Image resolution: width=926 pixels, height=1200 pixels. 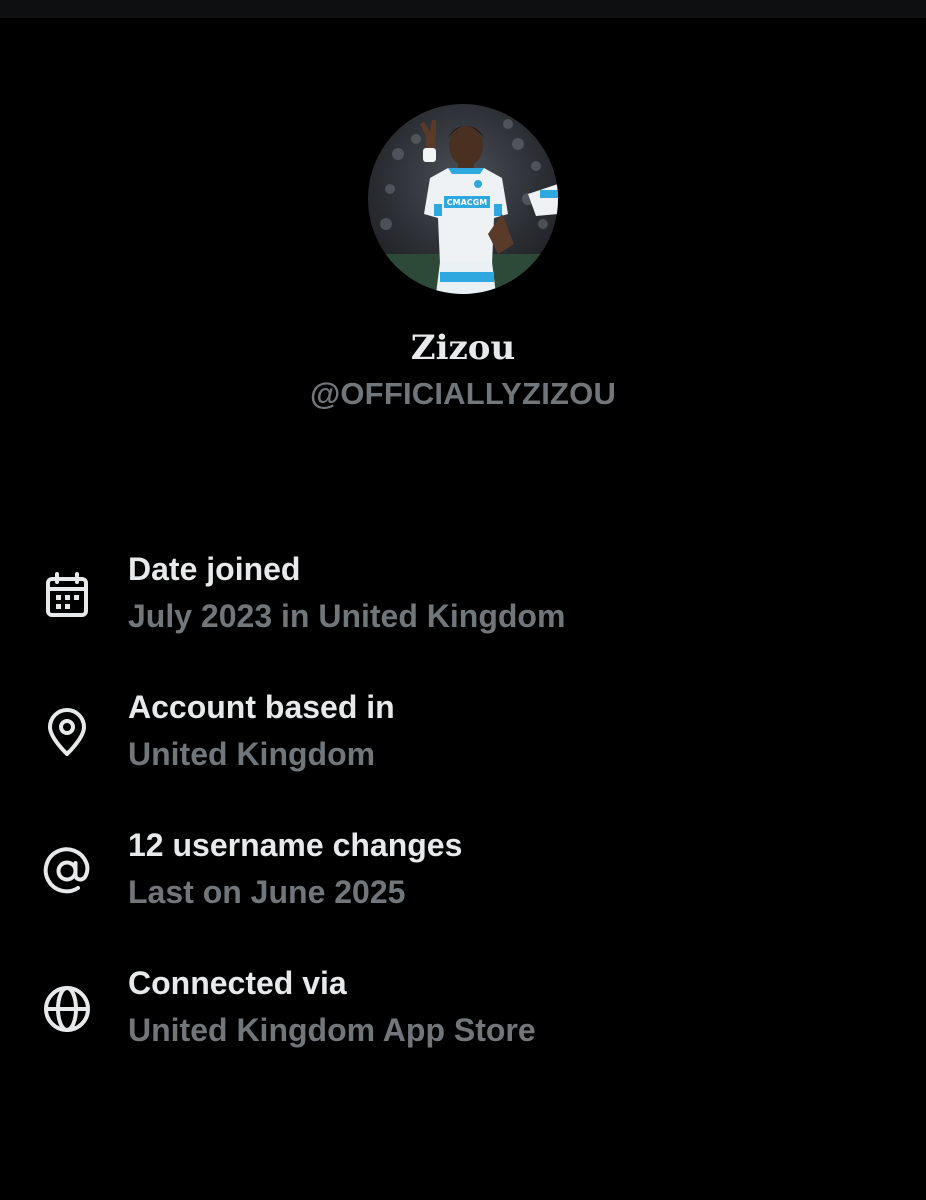 What do you see at coordinates (463, 9) in the screenshot?
I see `status-bar-strip` at bounding box center [463, 9].